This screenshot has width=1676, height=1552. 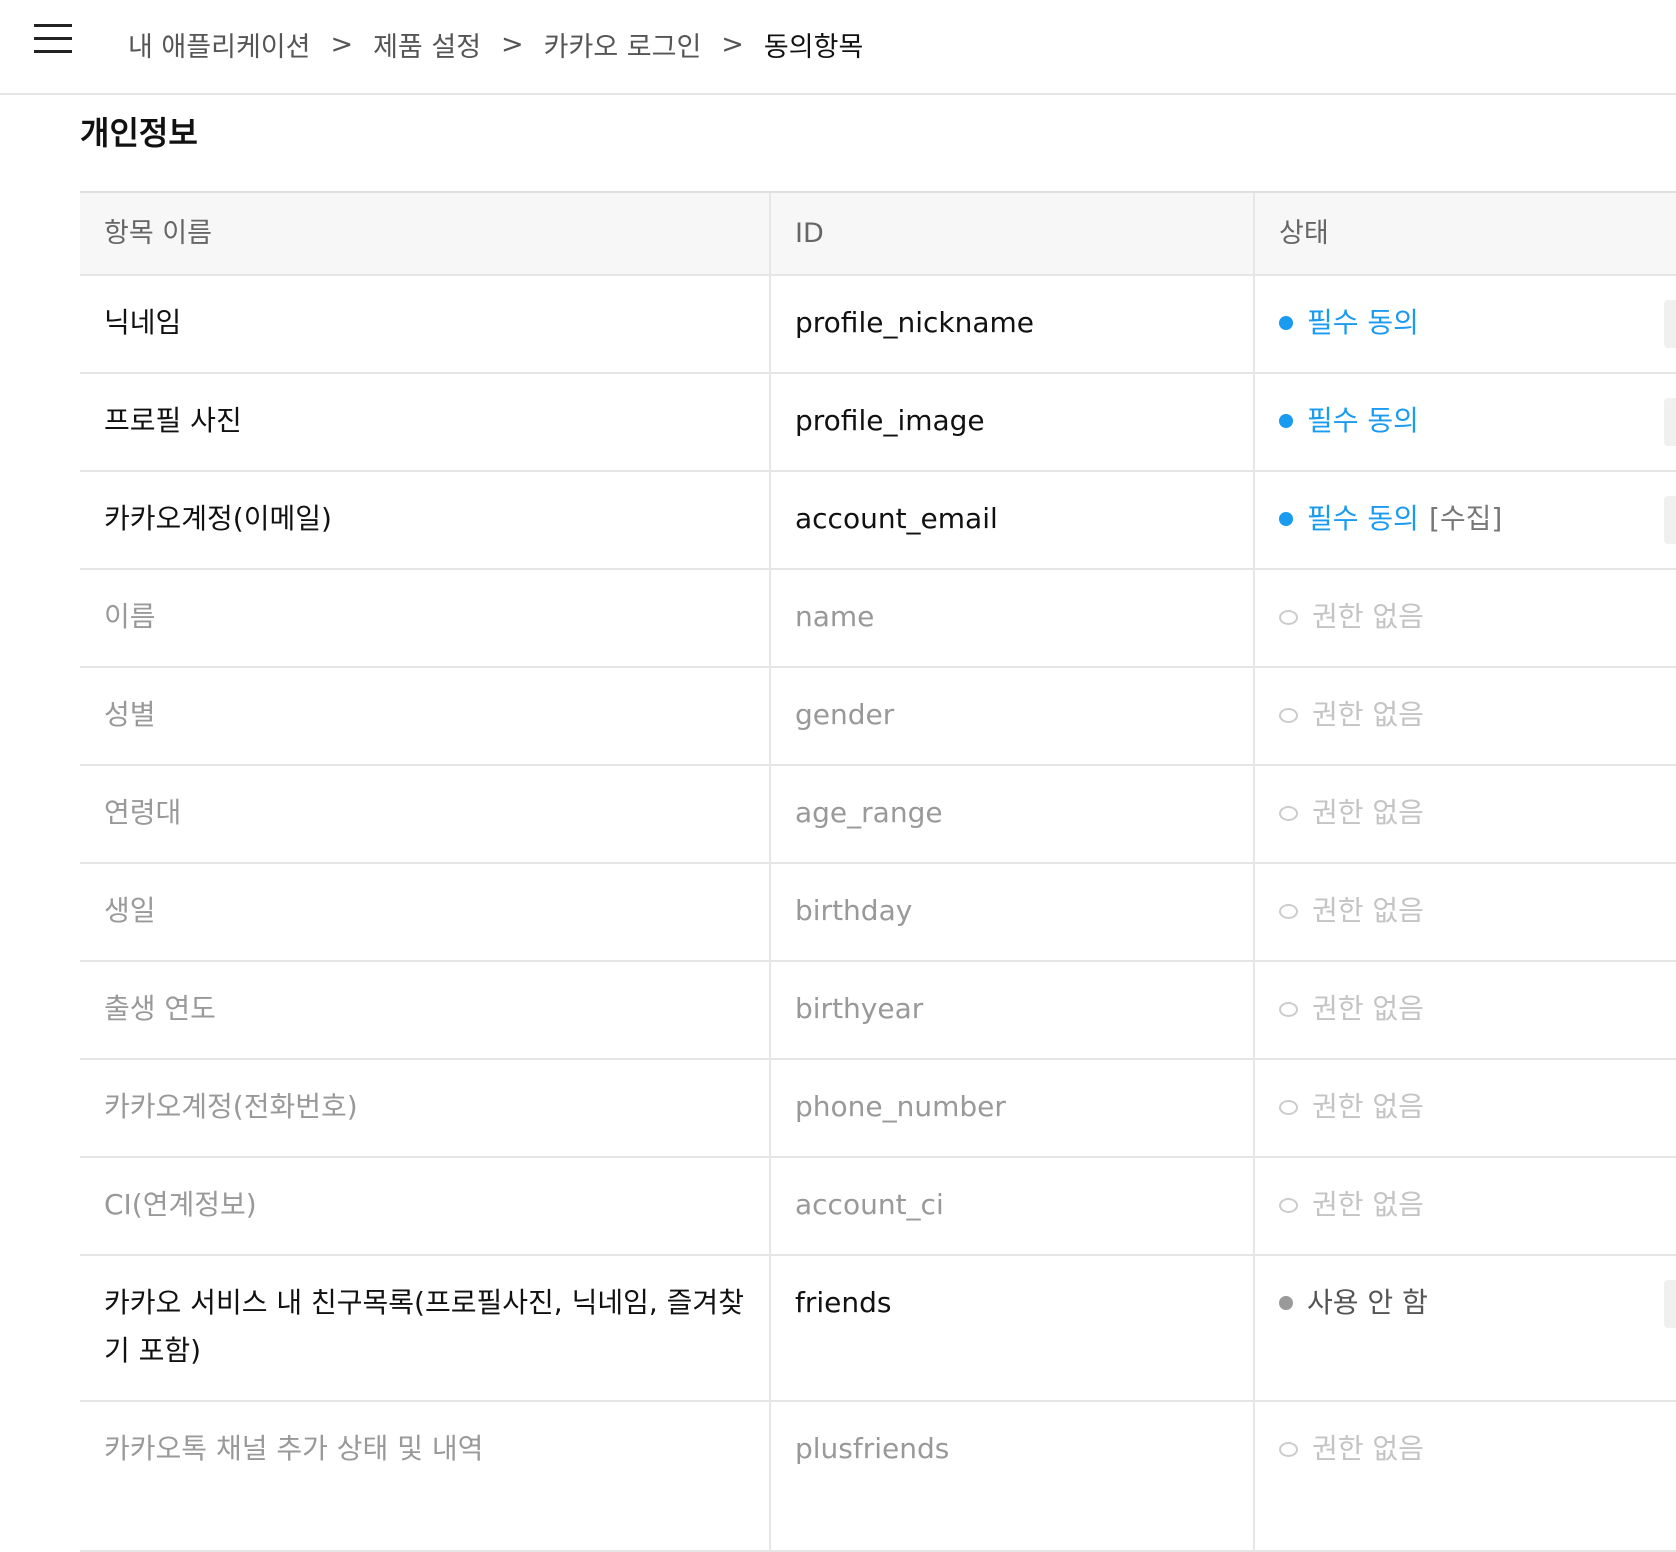 What do you see at coordinates (1013, 324) in the screenshot?
I see `item-id: profile_nickname` at bounding box center [1013, 324].